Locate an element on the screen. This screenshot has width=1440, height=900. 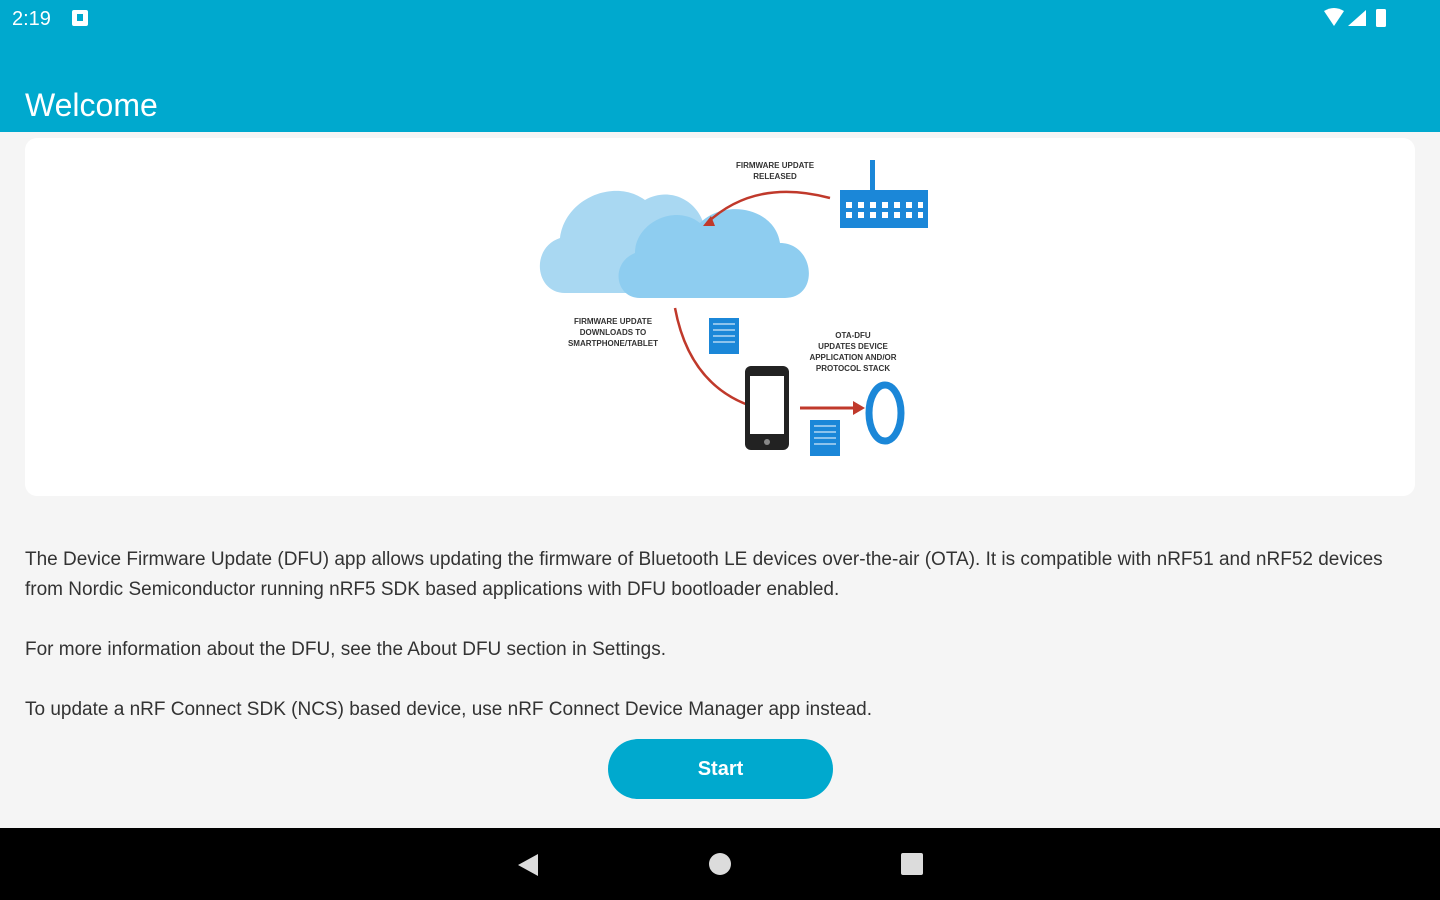
back-icon is located at coordinates (528, 864).